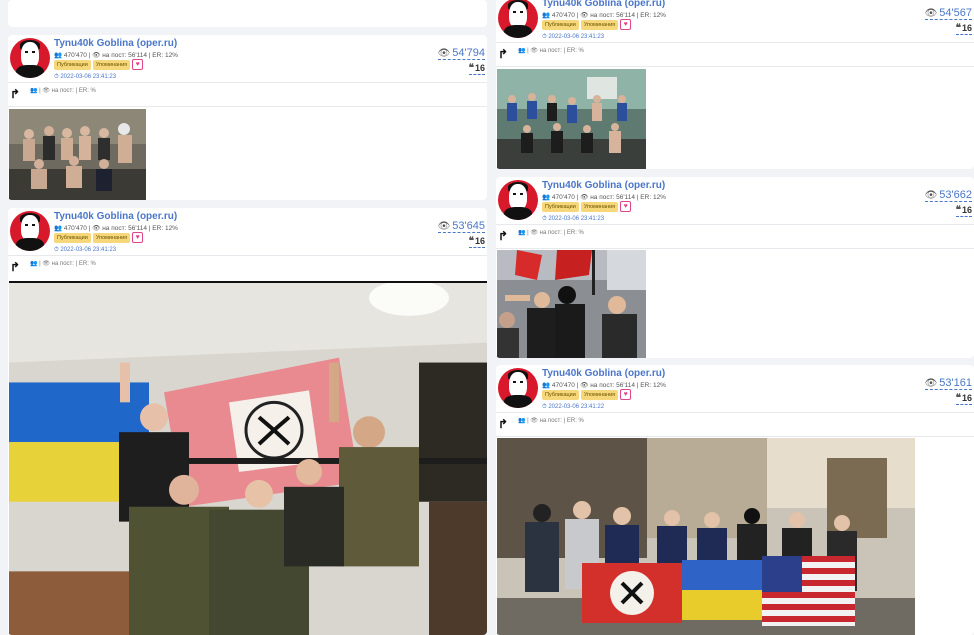 The image size is (974, 635). Describe the element at coordinates (461, 53) in the screenshot. I see `views-count: 👁 54'794` at that location.